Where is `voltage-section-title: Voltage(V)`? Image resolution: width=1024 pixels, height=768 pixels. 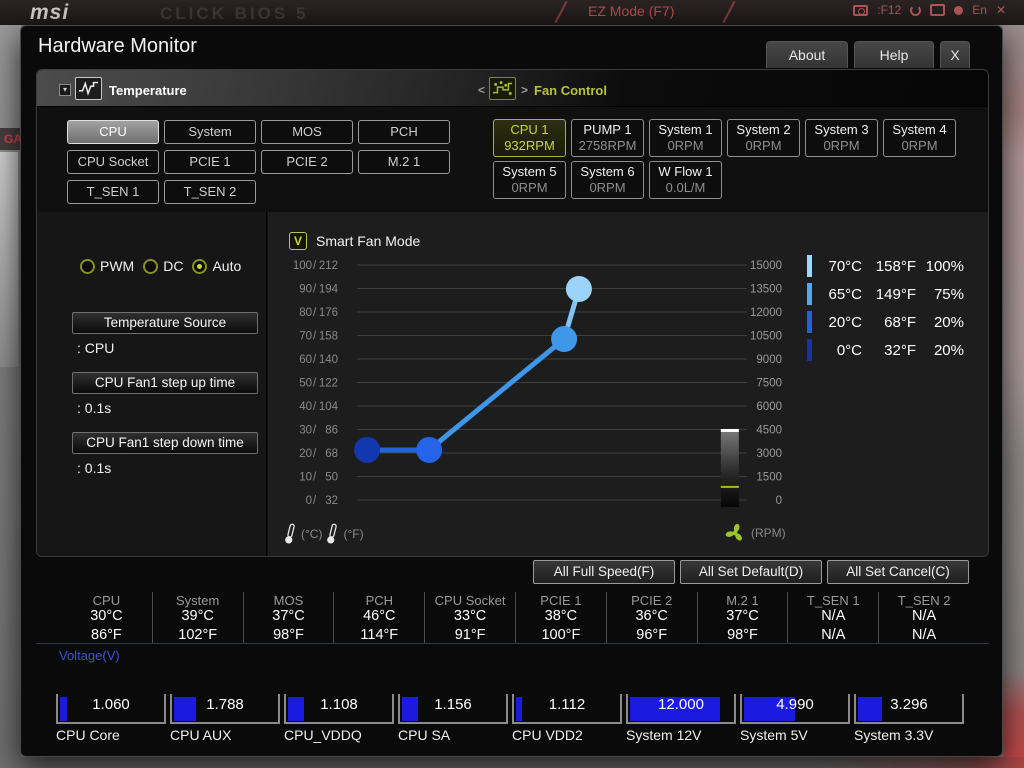
voltage-section-title: Voltage(V) is located at coordinates (89, 655).